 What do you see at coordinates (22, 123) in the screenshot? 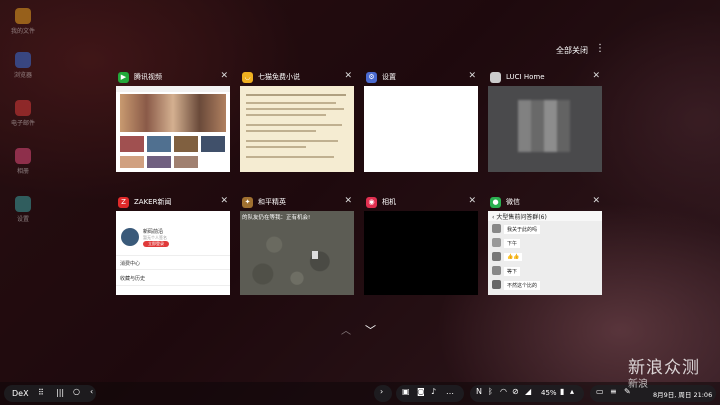
I see `desktop-icon-label: 电子邮件` at bounding box center [22, 123].